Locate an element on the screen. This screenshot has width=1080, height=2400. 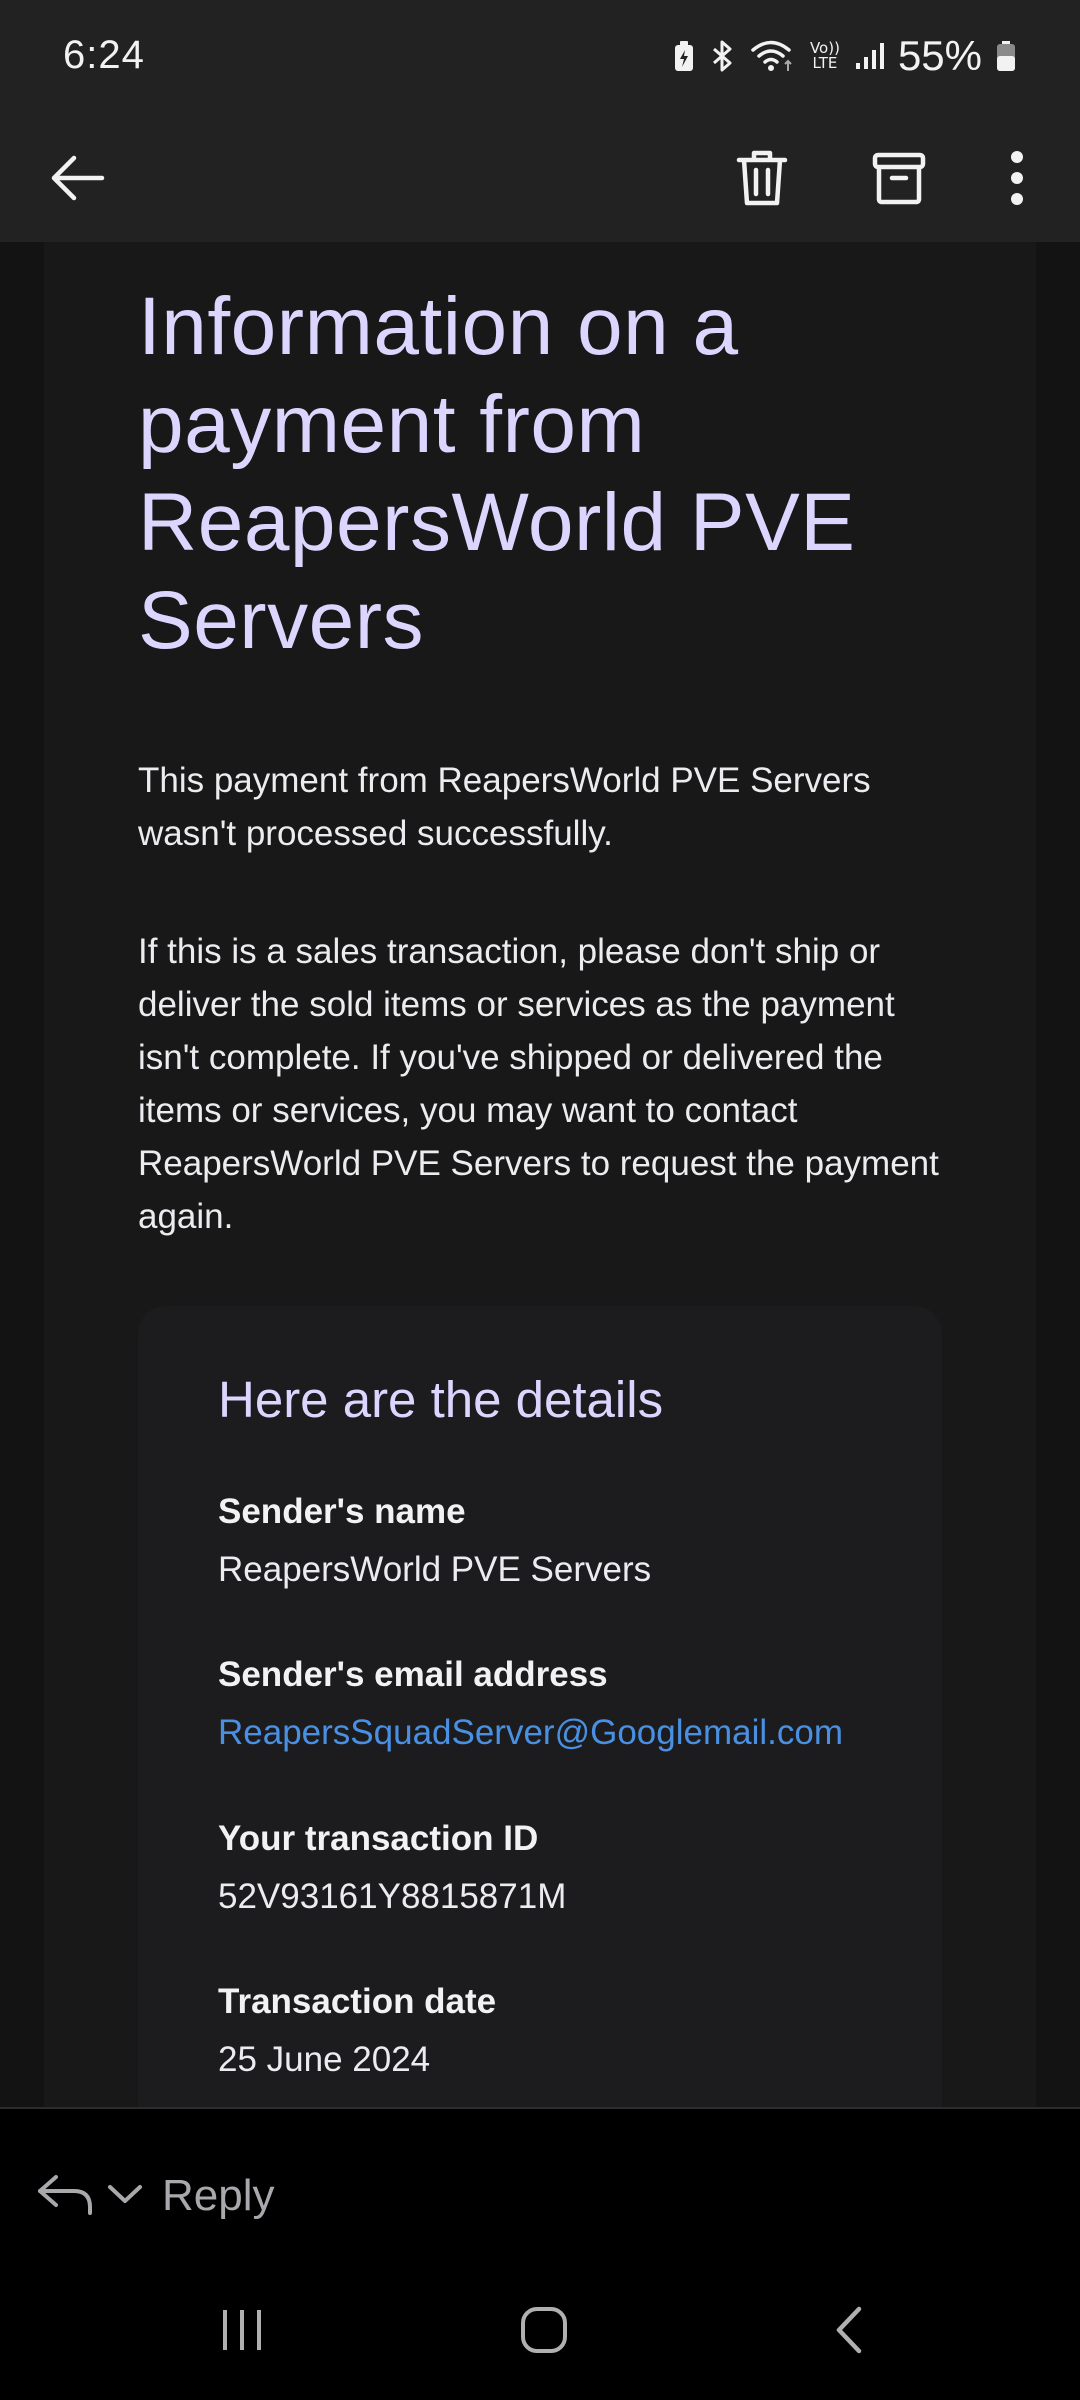
home-icon is located at coordinates (544, 2332).